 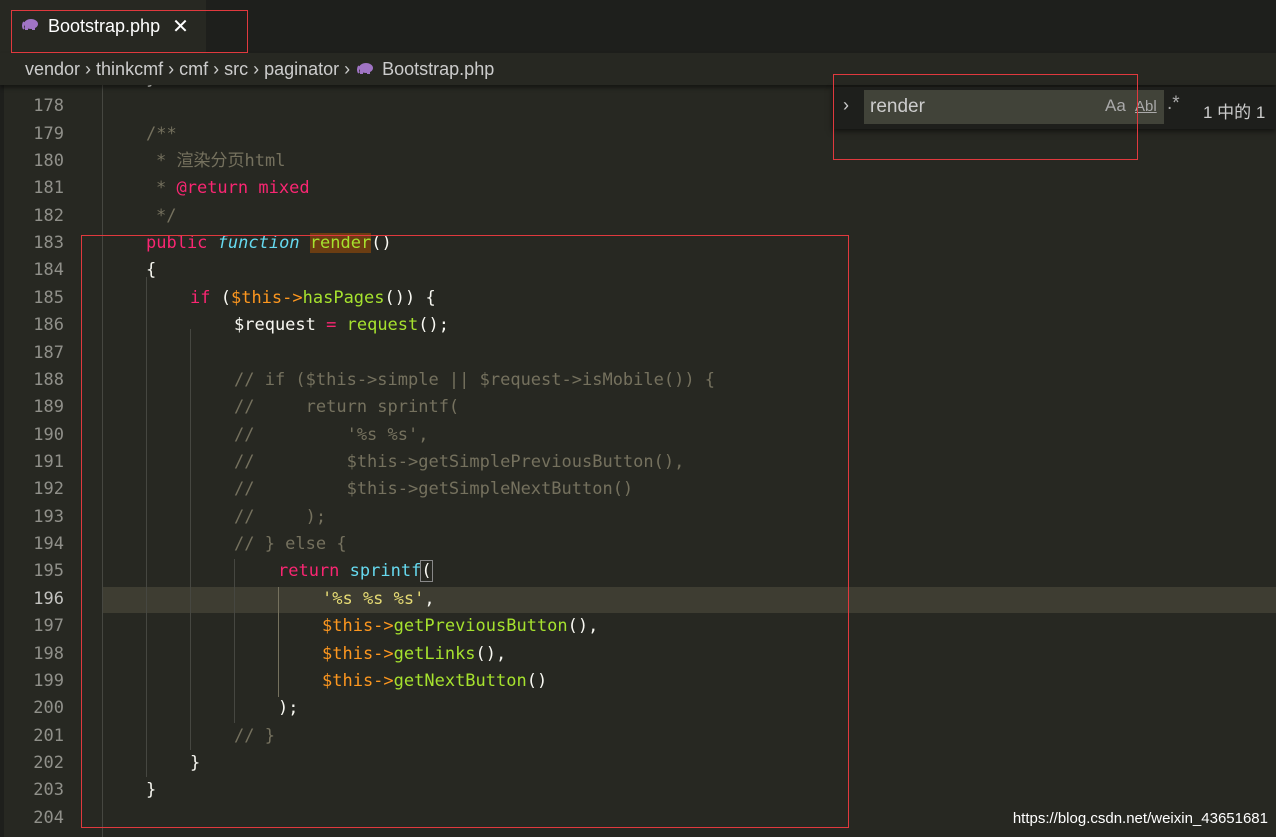 I want to click on code-line: 181 * @return mixed, so click(x=638, y=188).